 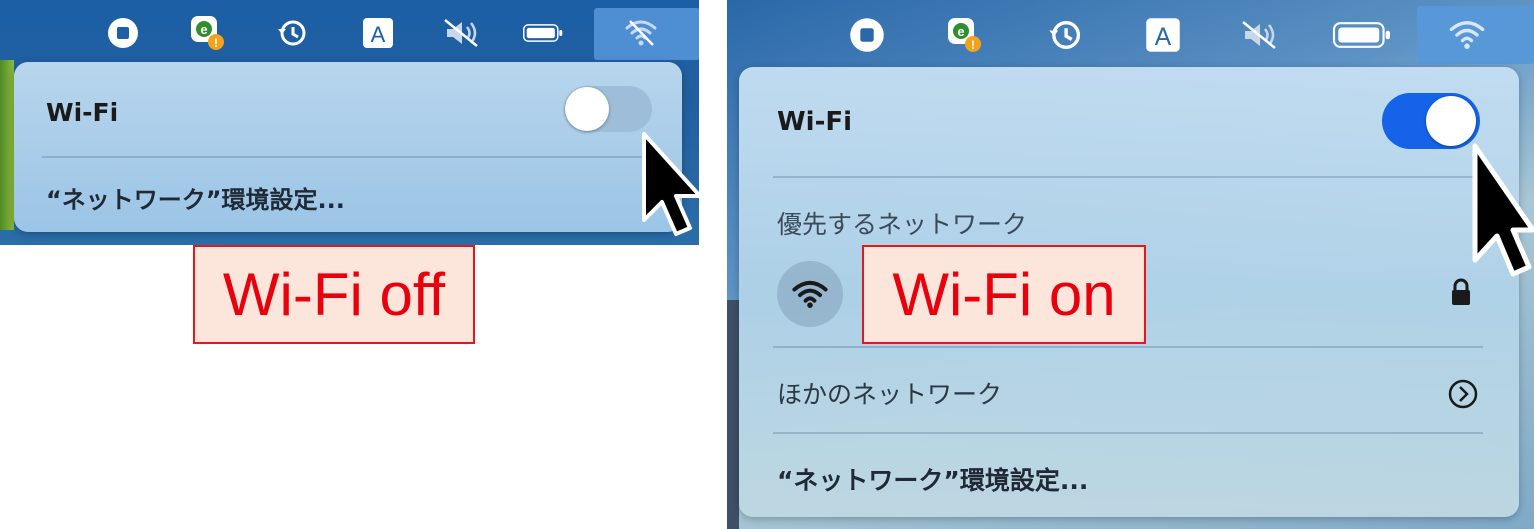 What do you see at coordinates (641, 33) in the screenshot?
I see `wifi-off-icon` at bounding box center [641, 33].